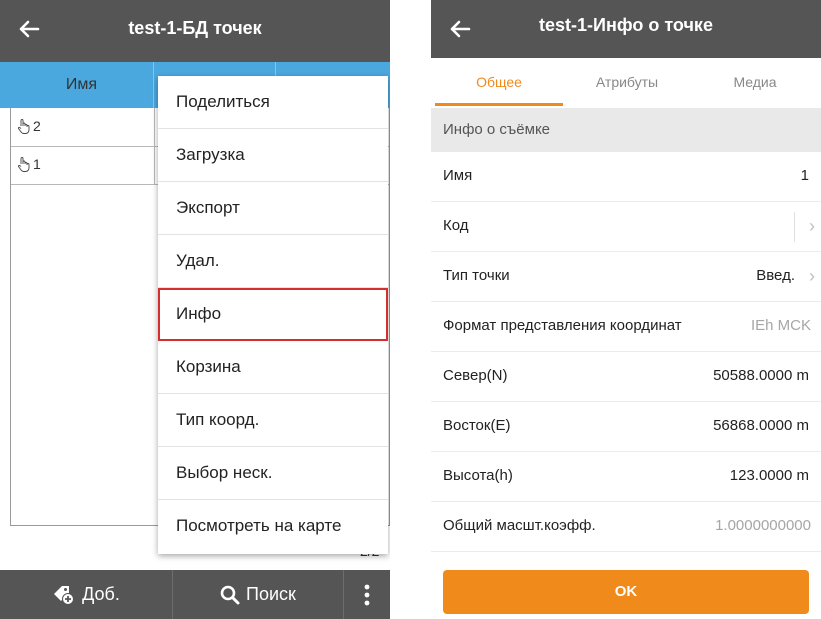 Image resolution: width=821 pixels, height=619 pixels. Describe the element at coordinates (456, 225) in the screenshot. I see `field-label: Код` at that location.